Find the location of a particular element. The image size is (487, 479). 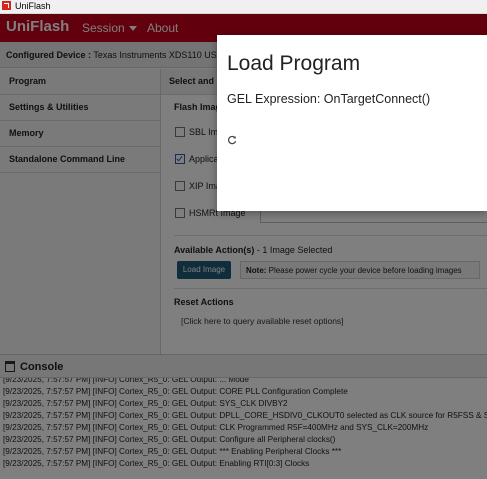

window-title-bar: UniFlash is located at coordinates (243, 7).